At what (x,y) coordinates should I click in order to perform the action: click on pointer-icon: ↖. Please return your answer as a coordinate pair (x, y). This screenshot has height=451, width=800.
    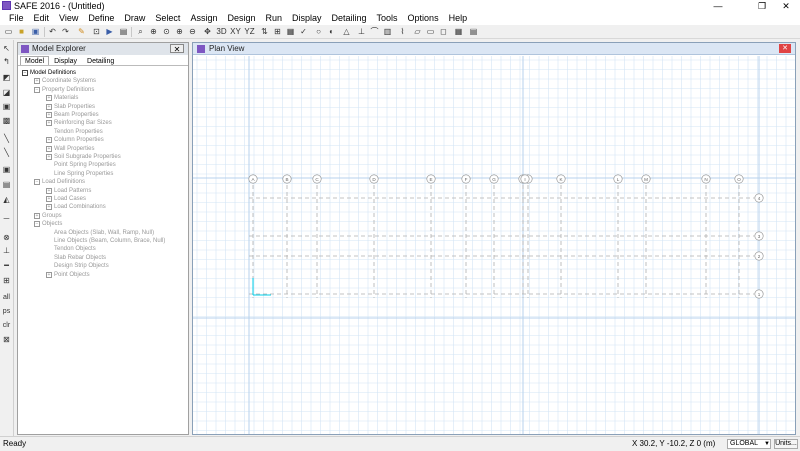
    Looking at the image, I should click on (6, 48).